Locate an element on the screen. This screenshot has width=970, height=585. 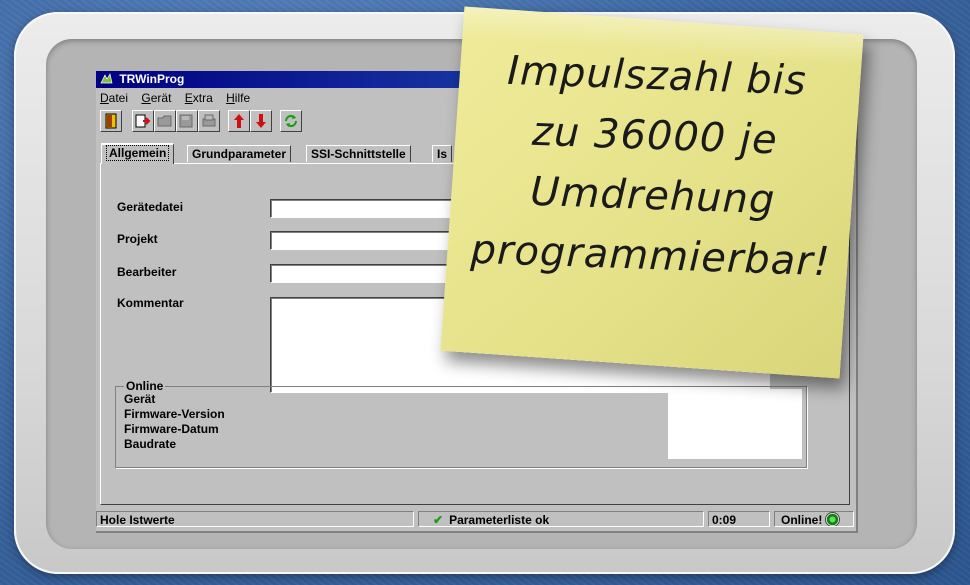
check-icon: ✔ is located at coordinates (438, 520).